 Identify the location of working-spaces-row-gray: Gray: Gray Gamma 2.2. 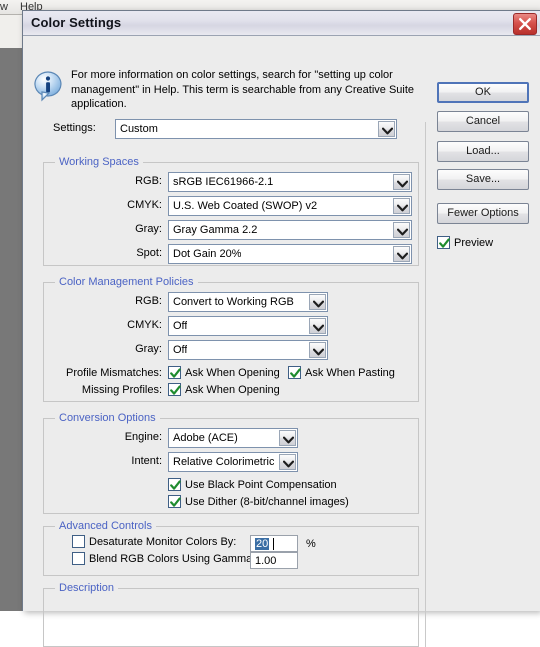
(231, 230).